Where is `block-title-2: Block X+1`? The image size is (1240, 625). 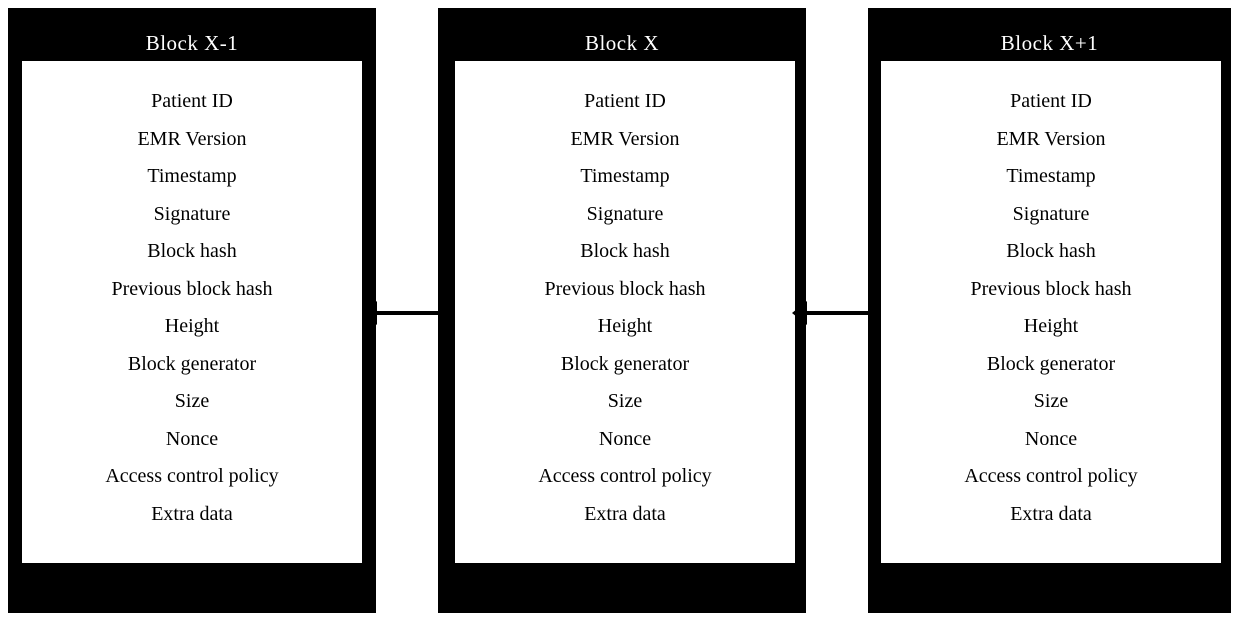 block-title-2: Block X+1 is located at coordinates (1049, 43).